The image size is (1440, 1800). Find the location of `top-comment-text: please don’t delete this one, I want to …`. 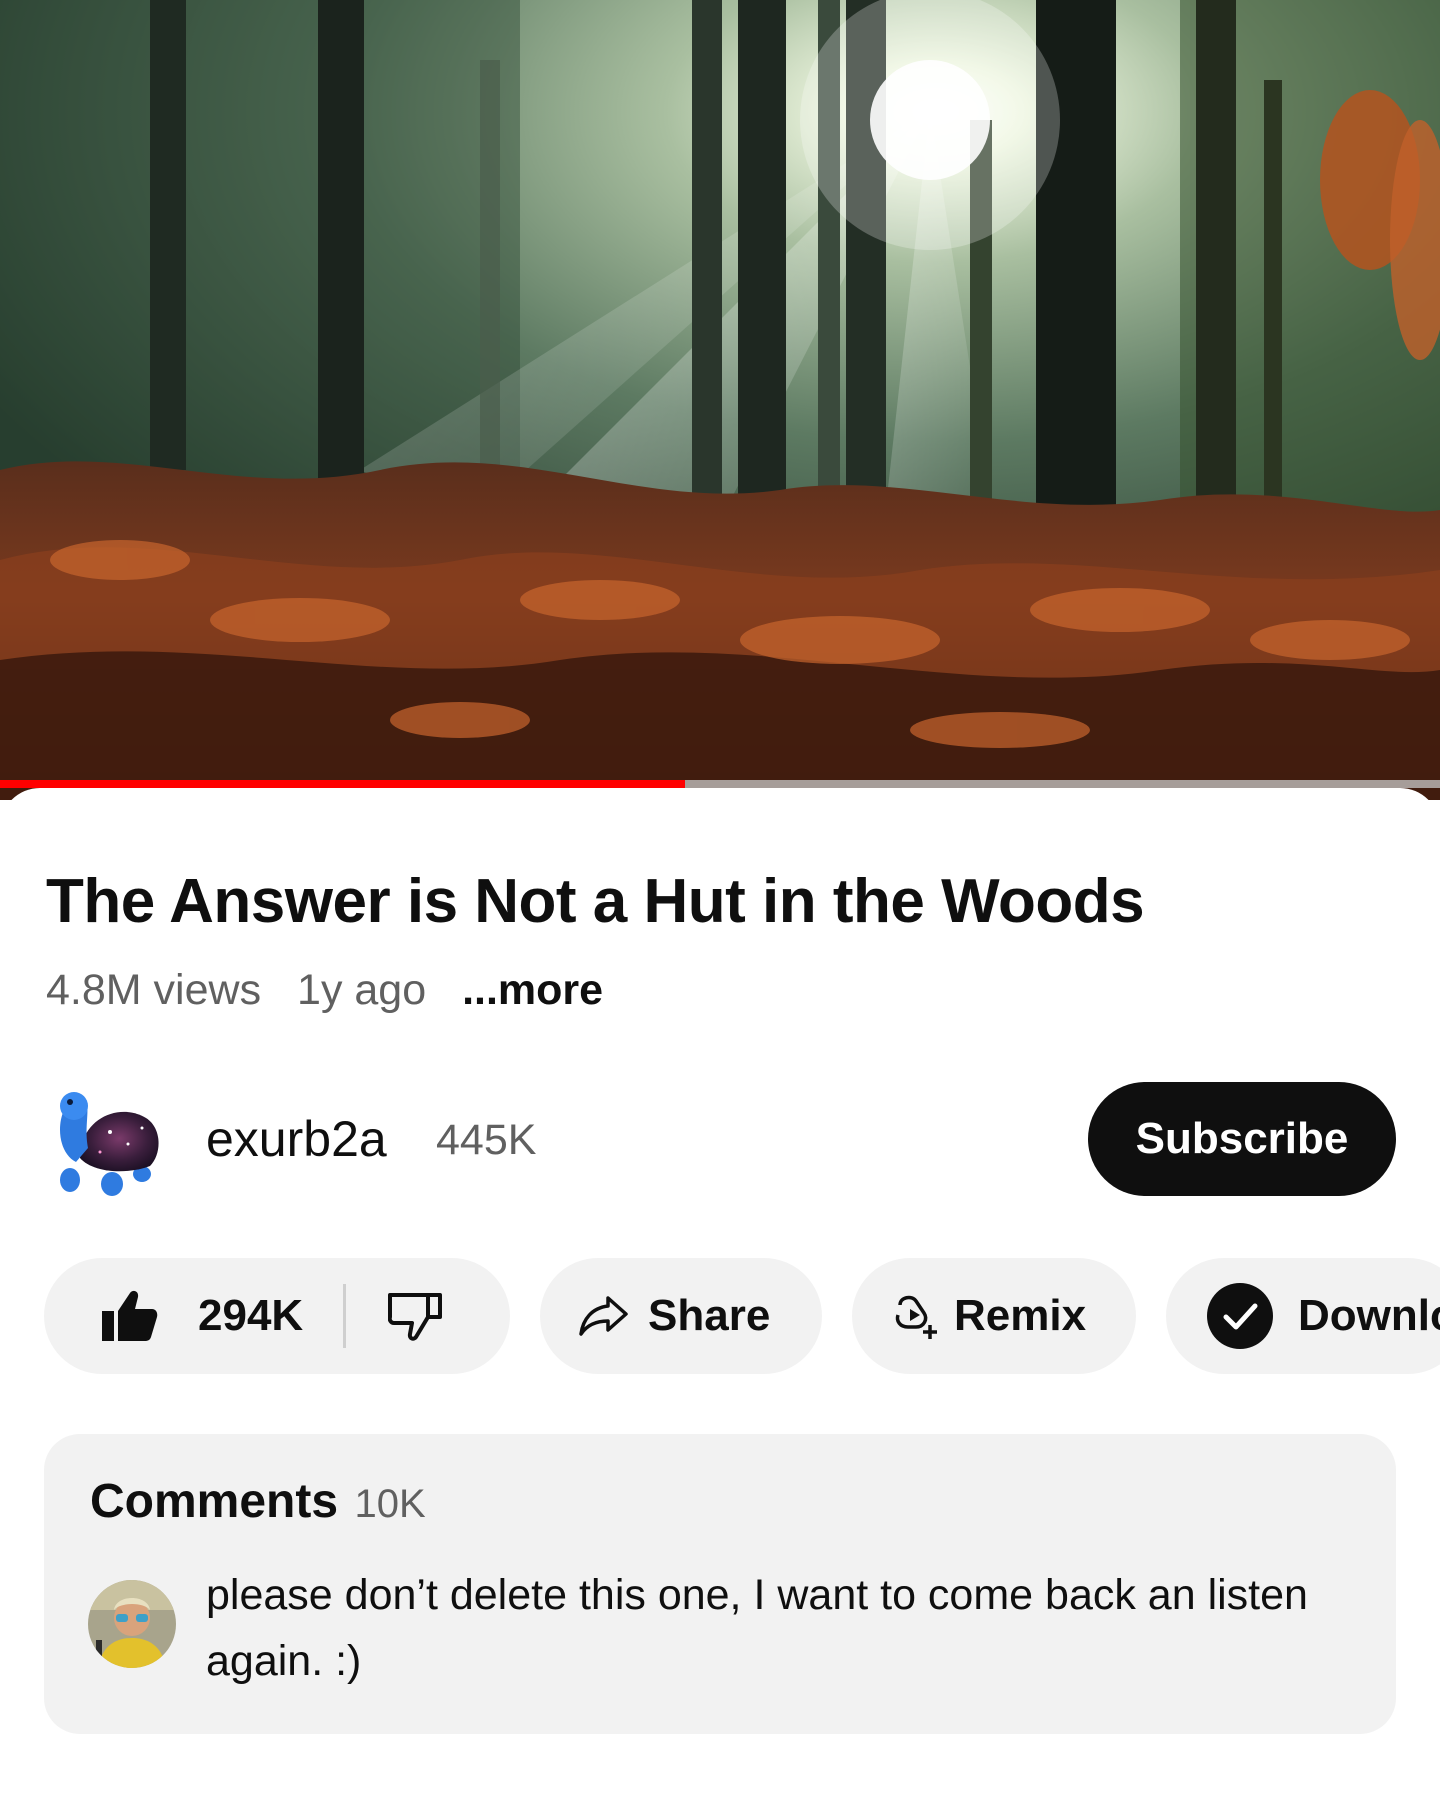

top-comment-text: please don’t delete this one, I want to … is located at coordinates (757, 1628).